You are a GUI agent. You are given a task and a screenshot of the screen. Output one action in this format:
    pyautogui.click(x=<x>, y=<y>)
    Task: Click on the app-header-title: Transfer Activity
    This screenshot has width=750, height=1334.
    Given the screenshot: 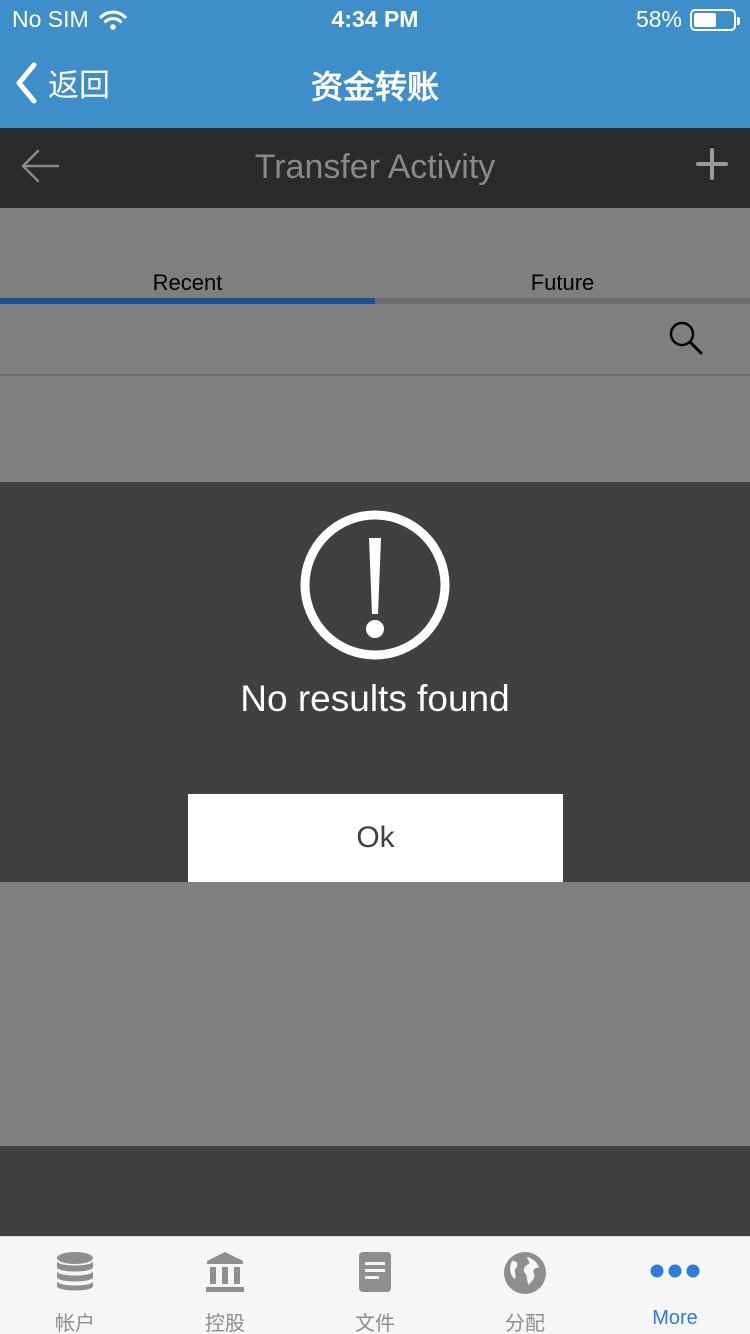 What is the action you would take?
    pyautogui.click(x=375, y=167)
    